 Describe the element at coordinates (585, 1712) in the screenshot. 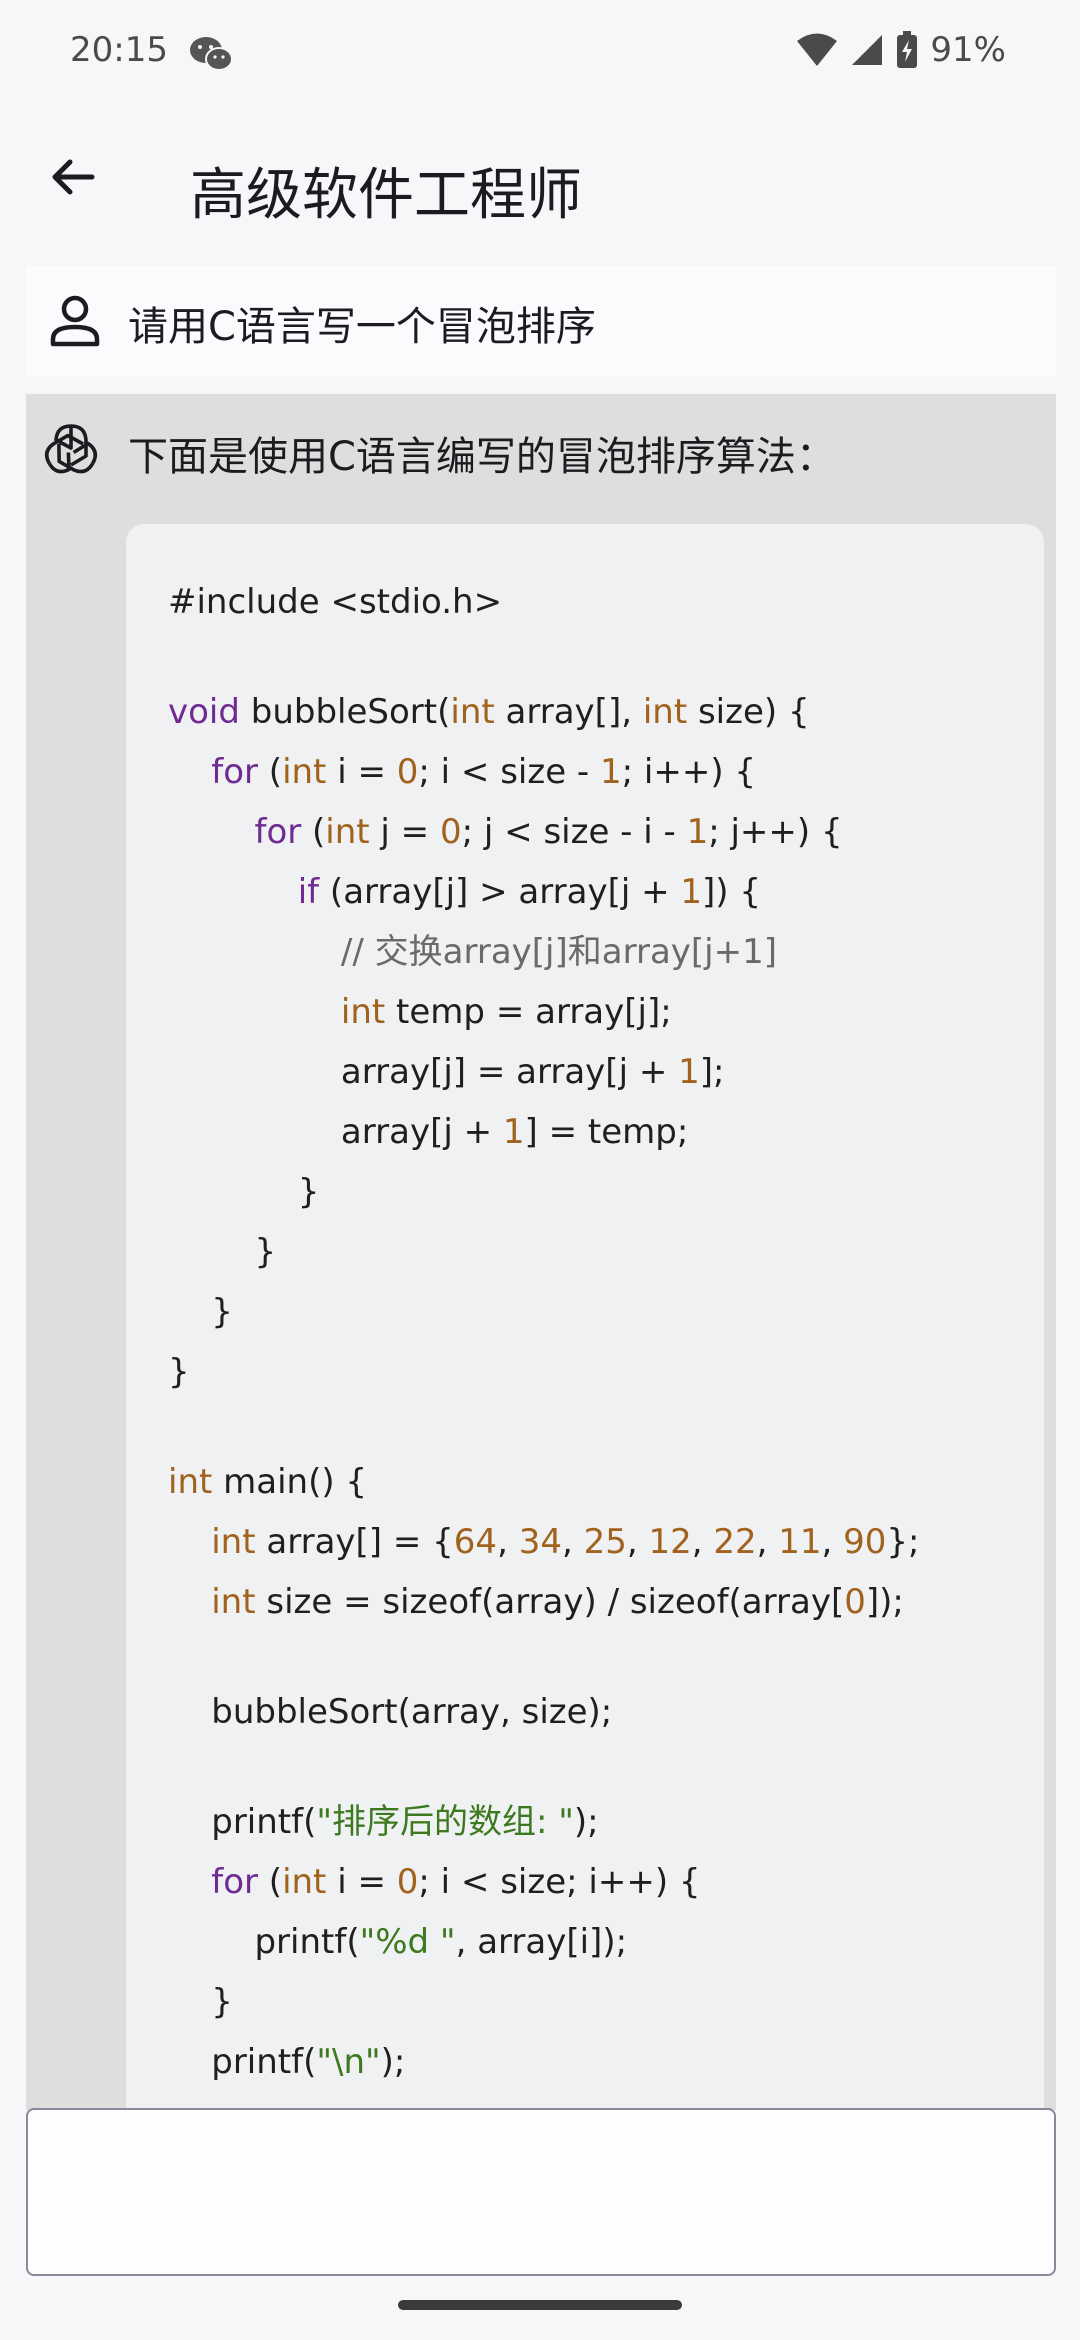

I see `code-line: bubbleSort(array, size);` at that location.